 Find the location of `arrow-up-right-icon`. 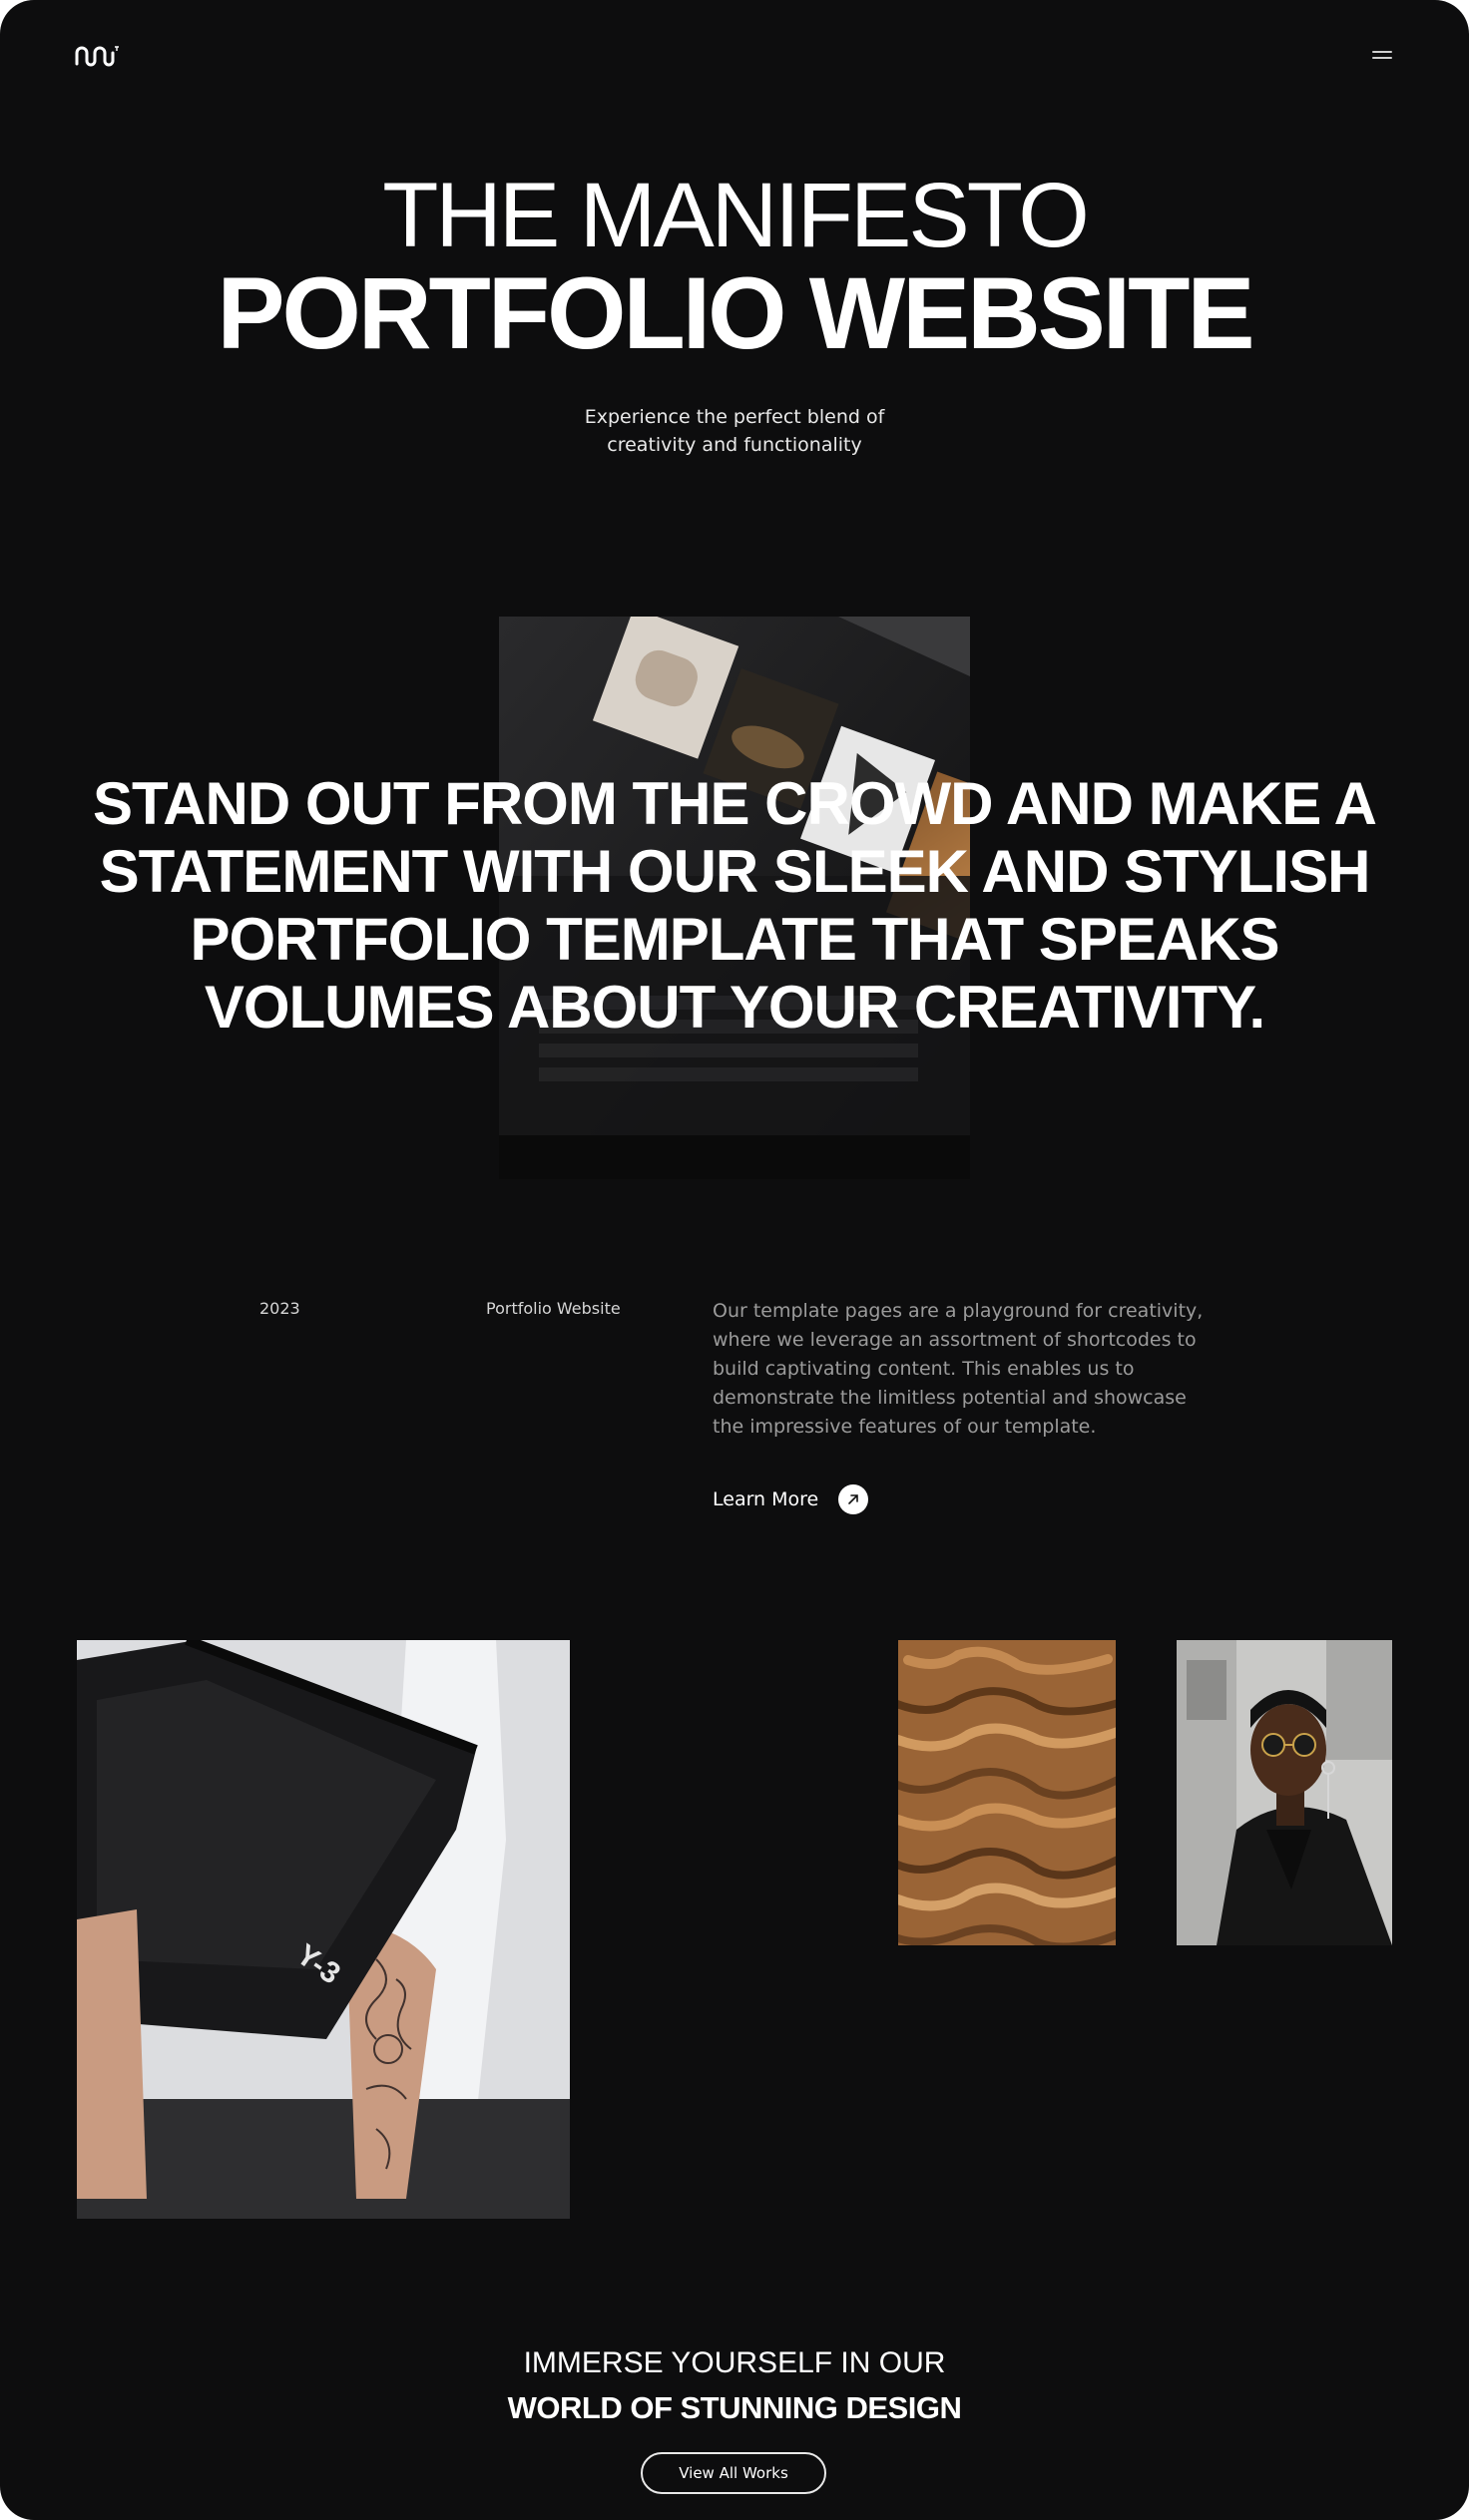

arrow-up-right-icon is located at coordinates (854, 1499).